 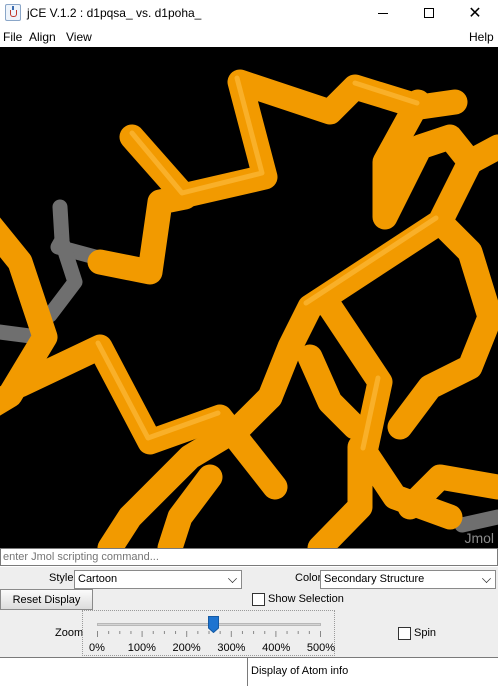 I want to click on zoom-tick-label: 200%, so click(x=186, y=648).